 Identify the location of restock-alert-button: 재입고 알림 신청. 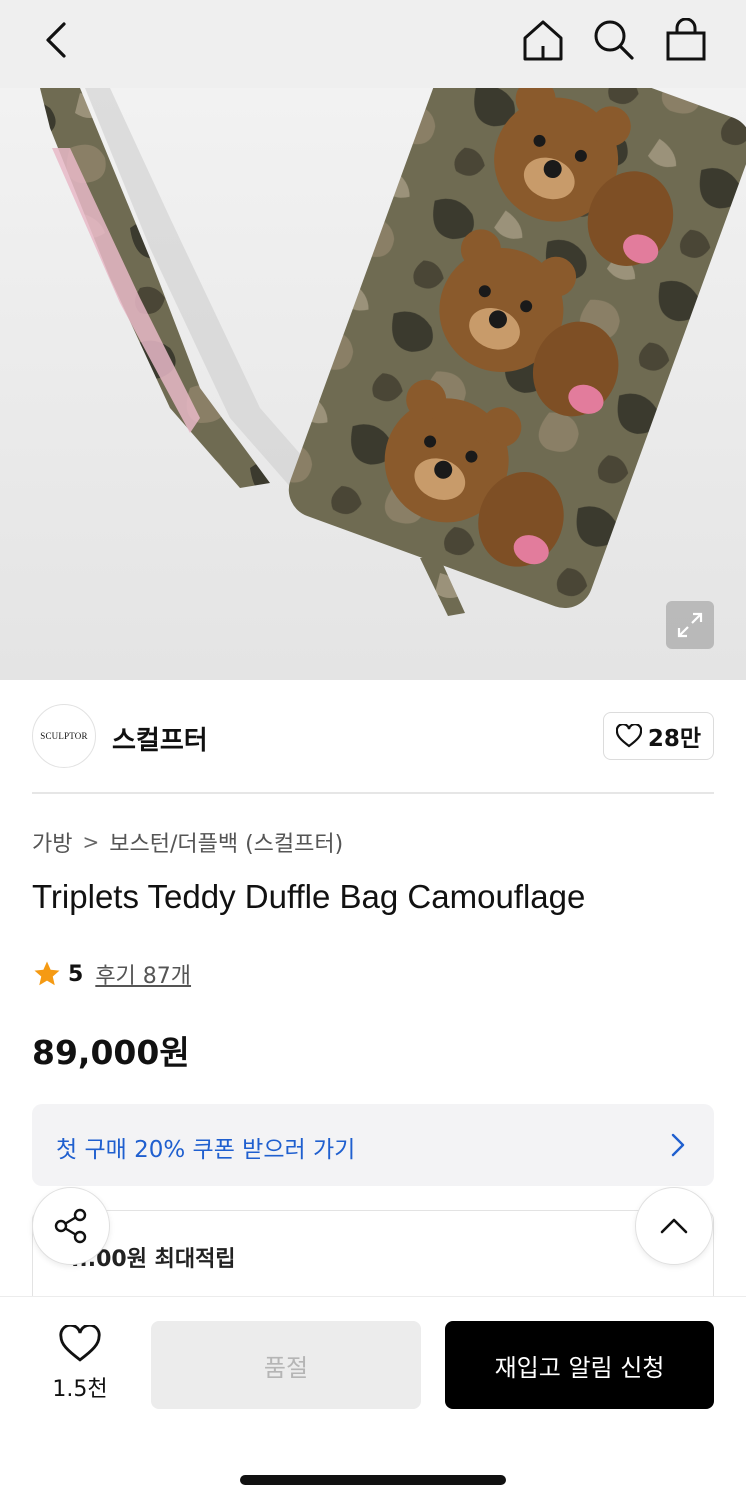
(579, 1365).